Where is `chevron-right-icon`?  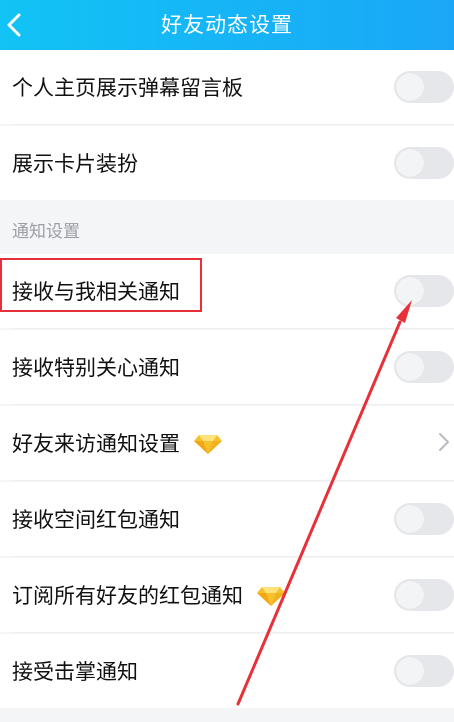 chevron-right-icon is located at coordinates (444, 442).